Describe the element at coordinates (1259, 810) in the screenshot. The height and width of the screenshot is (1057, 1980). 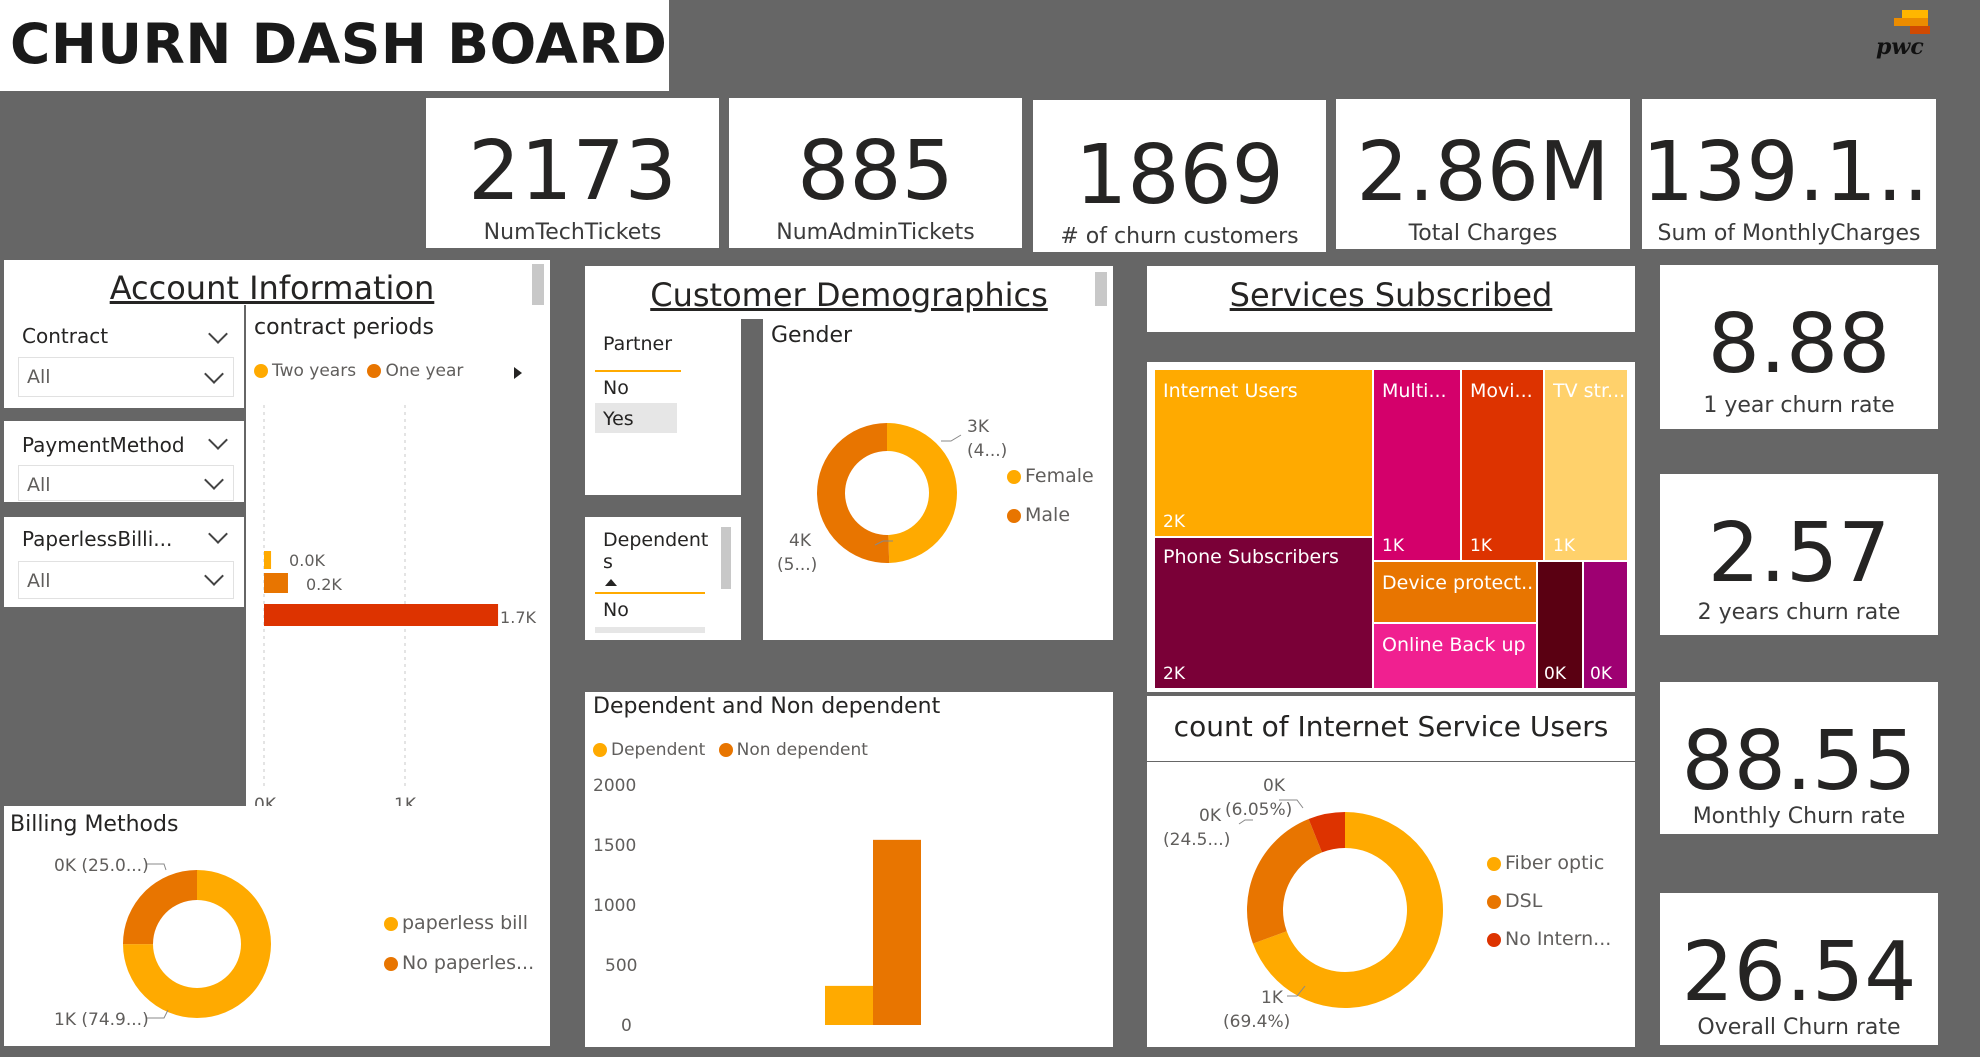
I see `slice-label: (6.05%)` at that location.